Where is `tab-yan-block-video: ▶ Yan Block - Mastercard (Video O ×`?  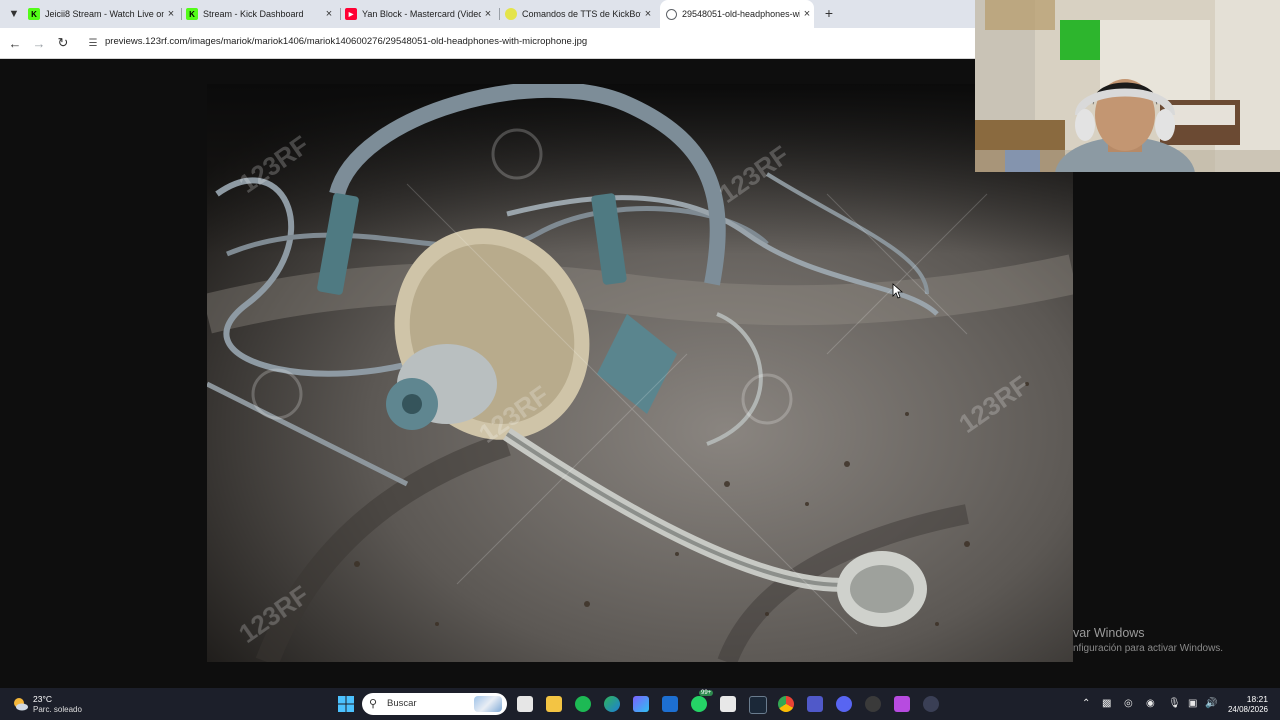
tab-yan-block-video: ▶ Yan Block - Mastercard (Video O × is located at coordinates (420, 14).